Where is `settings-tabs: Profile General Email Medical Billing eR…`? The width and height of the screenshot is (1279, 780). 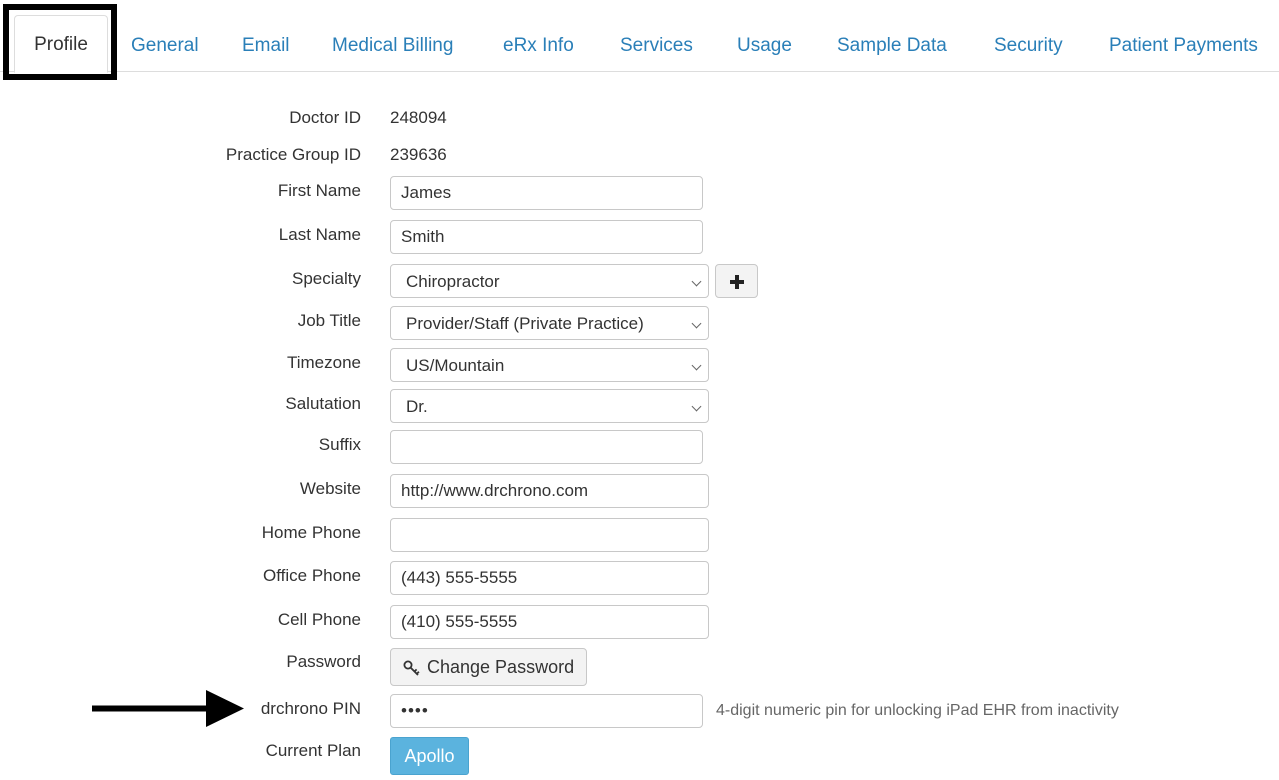
settings-tabs: Profile General Email Medical Billing eR… is located at coordinates (639, 36).